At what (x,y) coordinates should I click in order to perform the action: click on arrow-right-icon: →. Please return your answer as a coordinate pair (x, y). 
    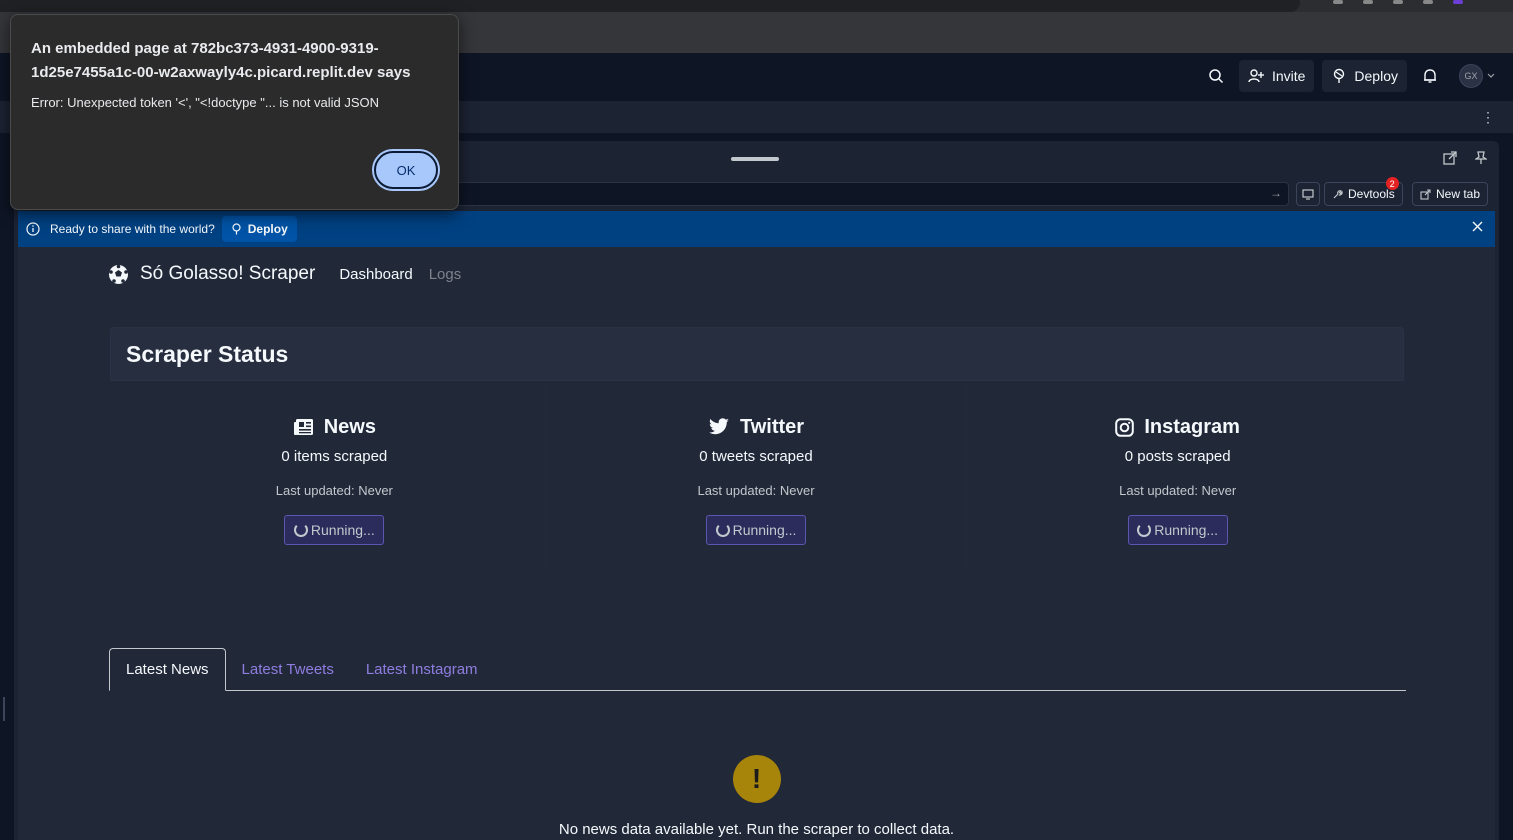
    Looking at the image, I should click on (1276, 193).